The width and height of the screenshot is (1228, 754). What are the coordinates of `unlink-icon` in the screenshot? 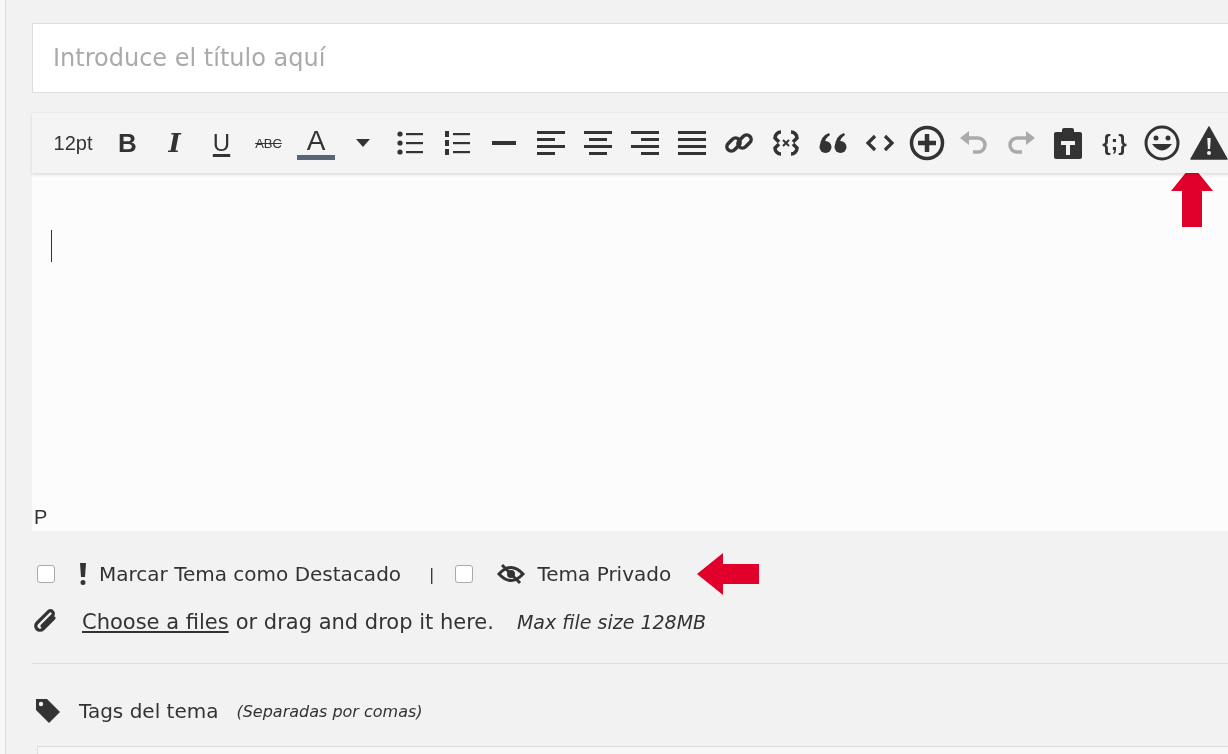 It's located at (785, 143).